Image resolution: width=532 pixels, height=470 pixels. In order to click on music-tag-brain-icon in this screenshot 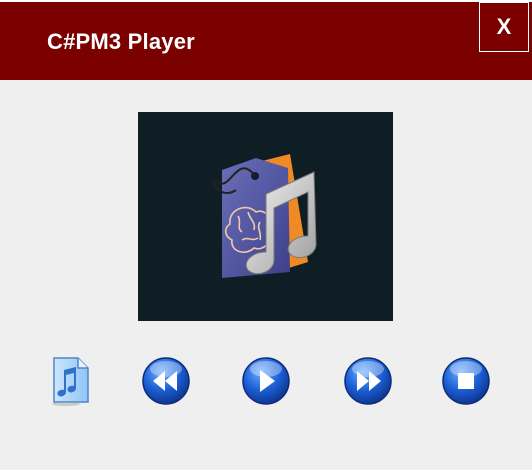, I will do `click(265, 216)`.